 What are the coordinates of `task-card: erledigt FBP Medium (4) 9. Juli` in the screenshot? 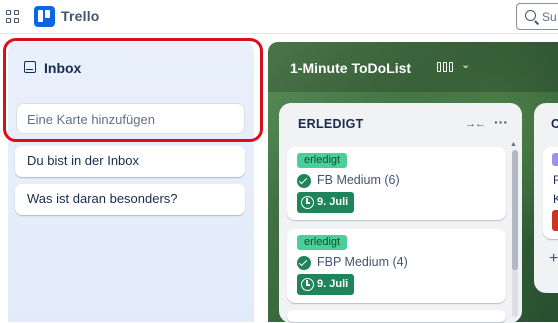 It's located at (396, 266).